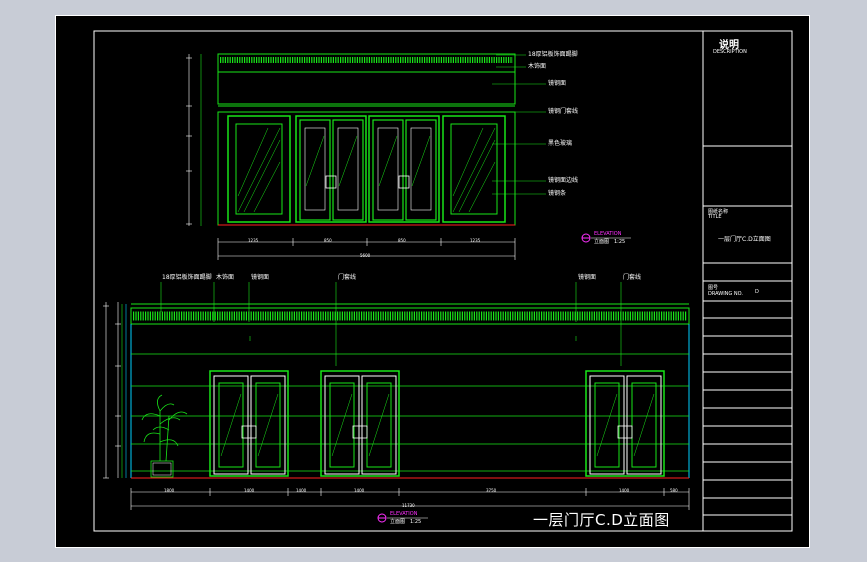  I want to click on upper-callout-5: 黑色玻璃, so click(560, 143).